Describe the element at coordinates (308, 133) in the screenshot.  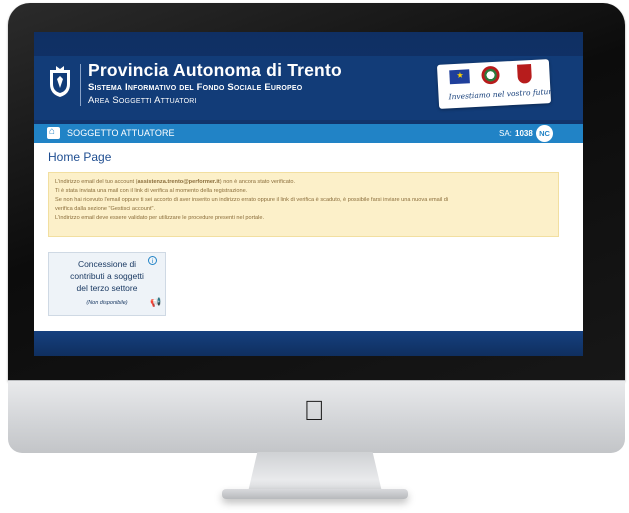
I see `navbar: ⌂ SOGGETTO ATTUATORE SA: 1038 NC` at that location.